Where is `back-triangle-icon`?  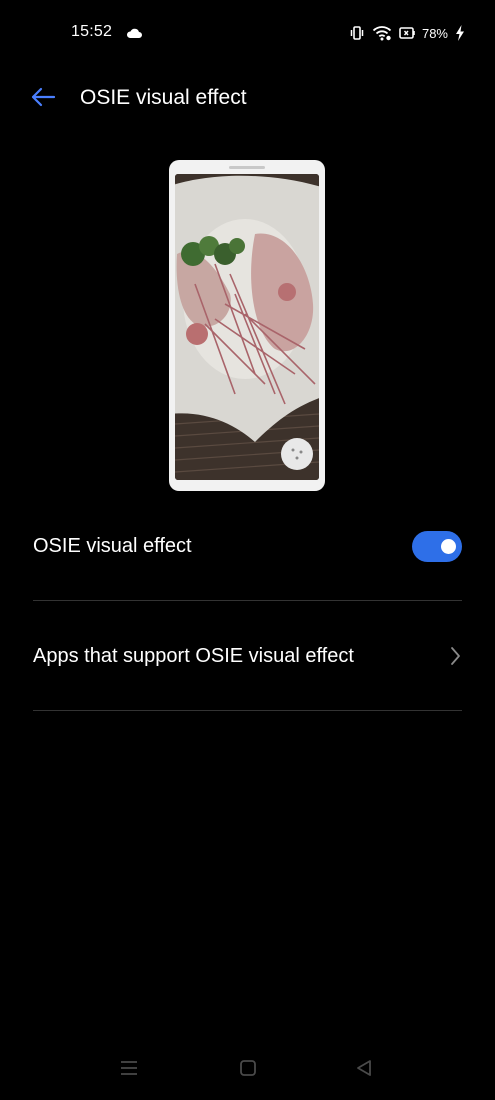
back-triangle-icon is located at coordinates (364, 1070).